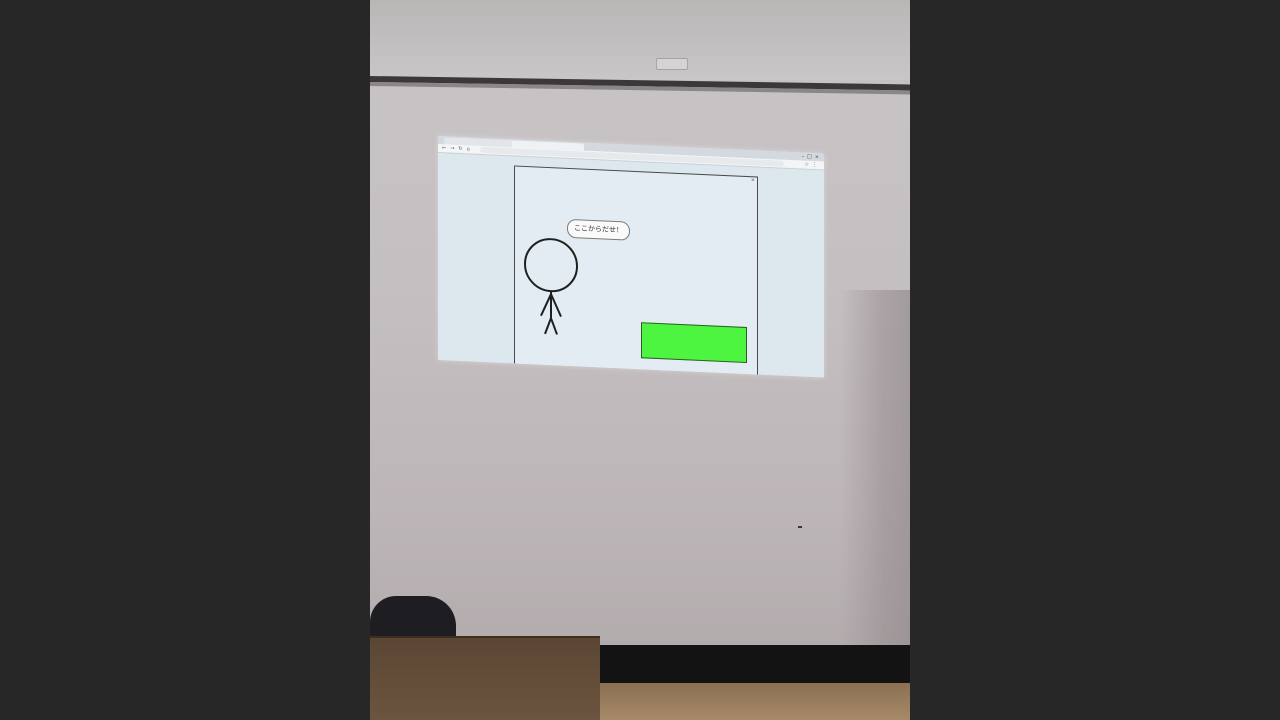  What do you see at coordinates (413, 618) in the screenshot?
I see `chair-back` at bounding box center [413, 618].